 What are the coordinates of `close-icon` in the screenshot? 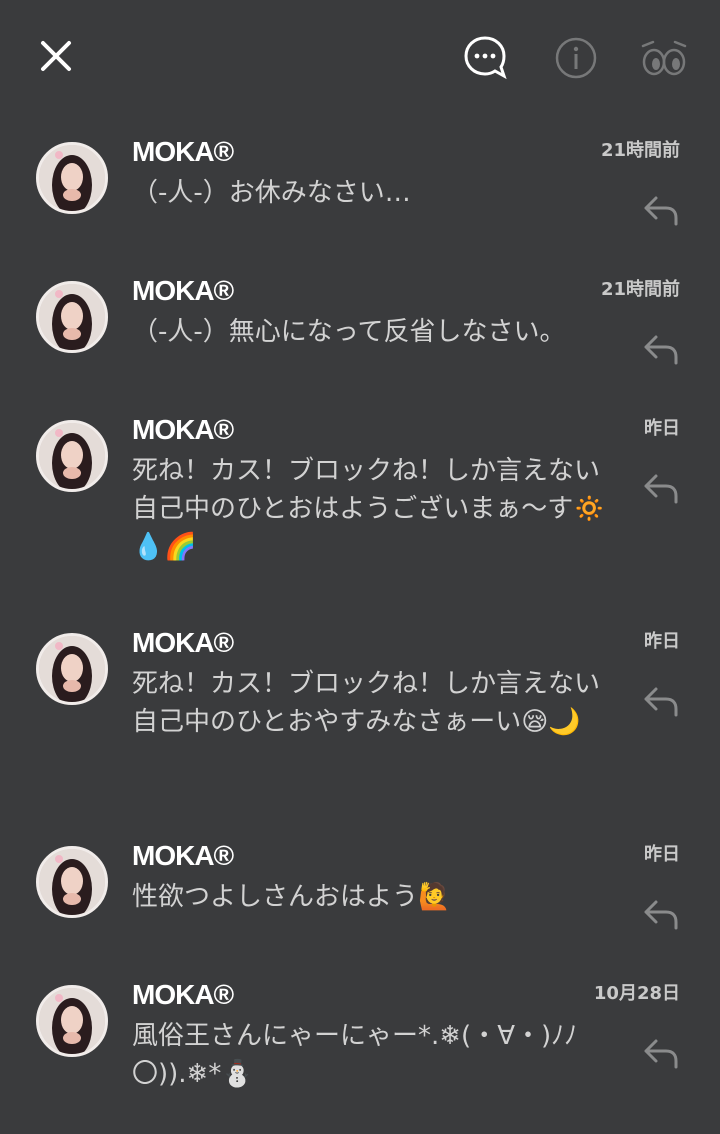 It's located at (56, 56).